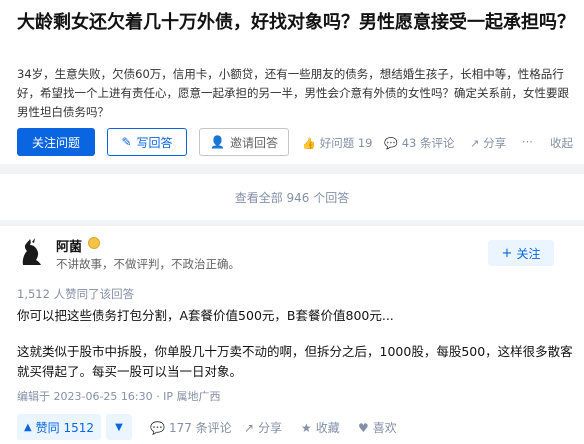 The image size is (584, 444). I want to click on invite-answer-label: 邀请回答, so click(253, 142).